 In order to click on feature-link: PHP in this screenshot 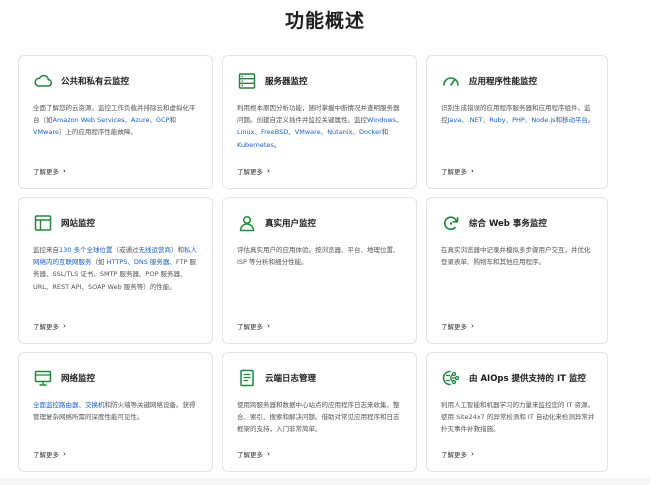, I will do `click(518, 120)`.